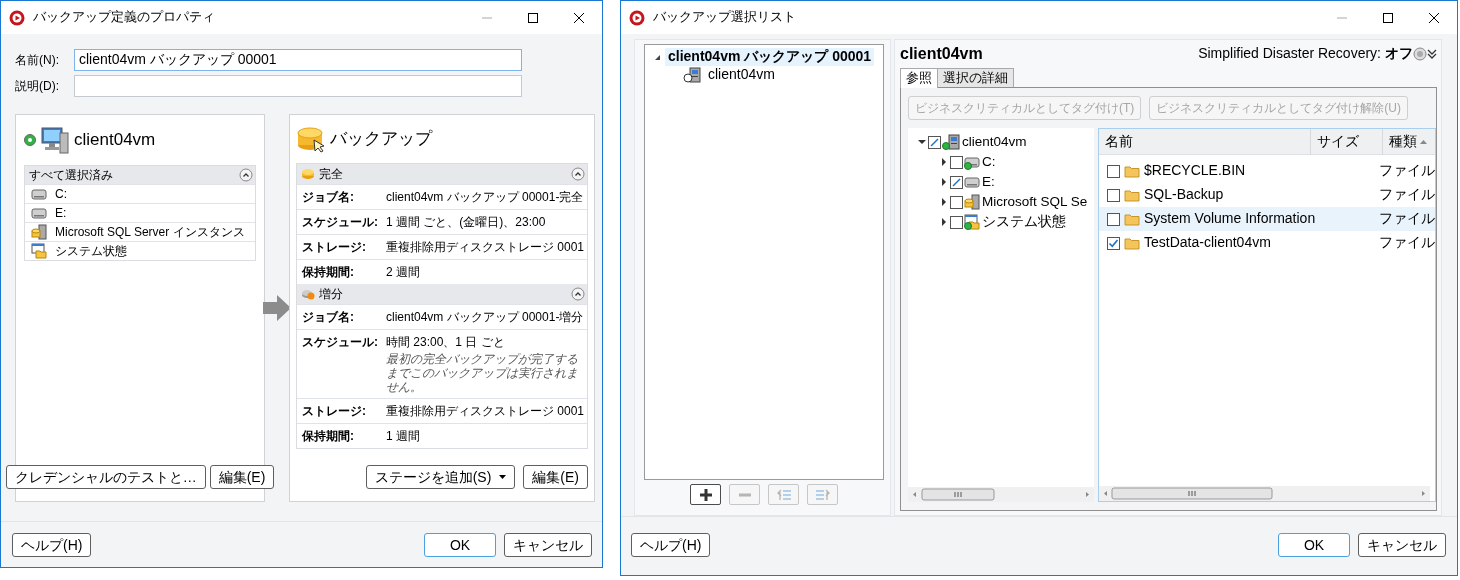 The image size is (1460, 580). What do you see at coordinates (975, 78) in the screenshot?
I see `tab: 選択の詳細` at bounding box center [975, 78].